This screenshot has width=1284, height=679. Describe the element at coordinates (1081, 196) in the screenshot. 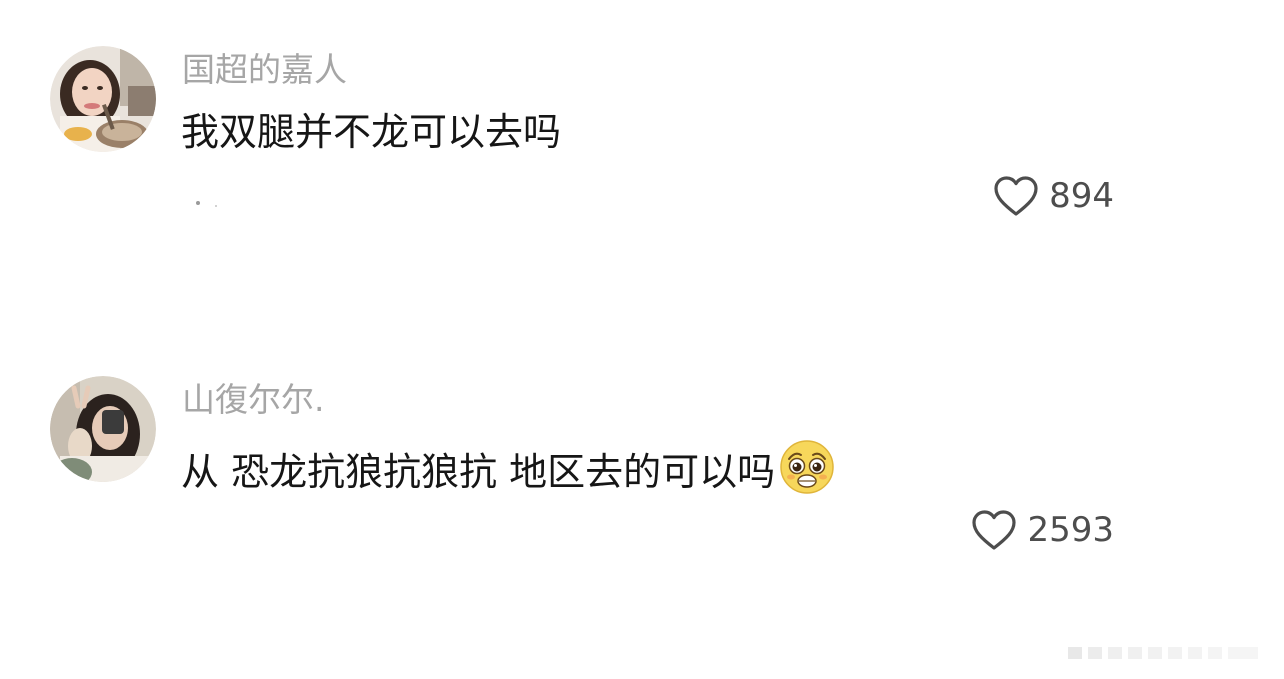

I see `like-count: 894` at that location.